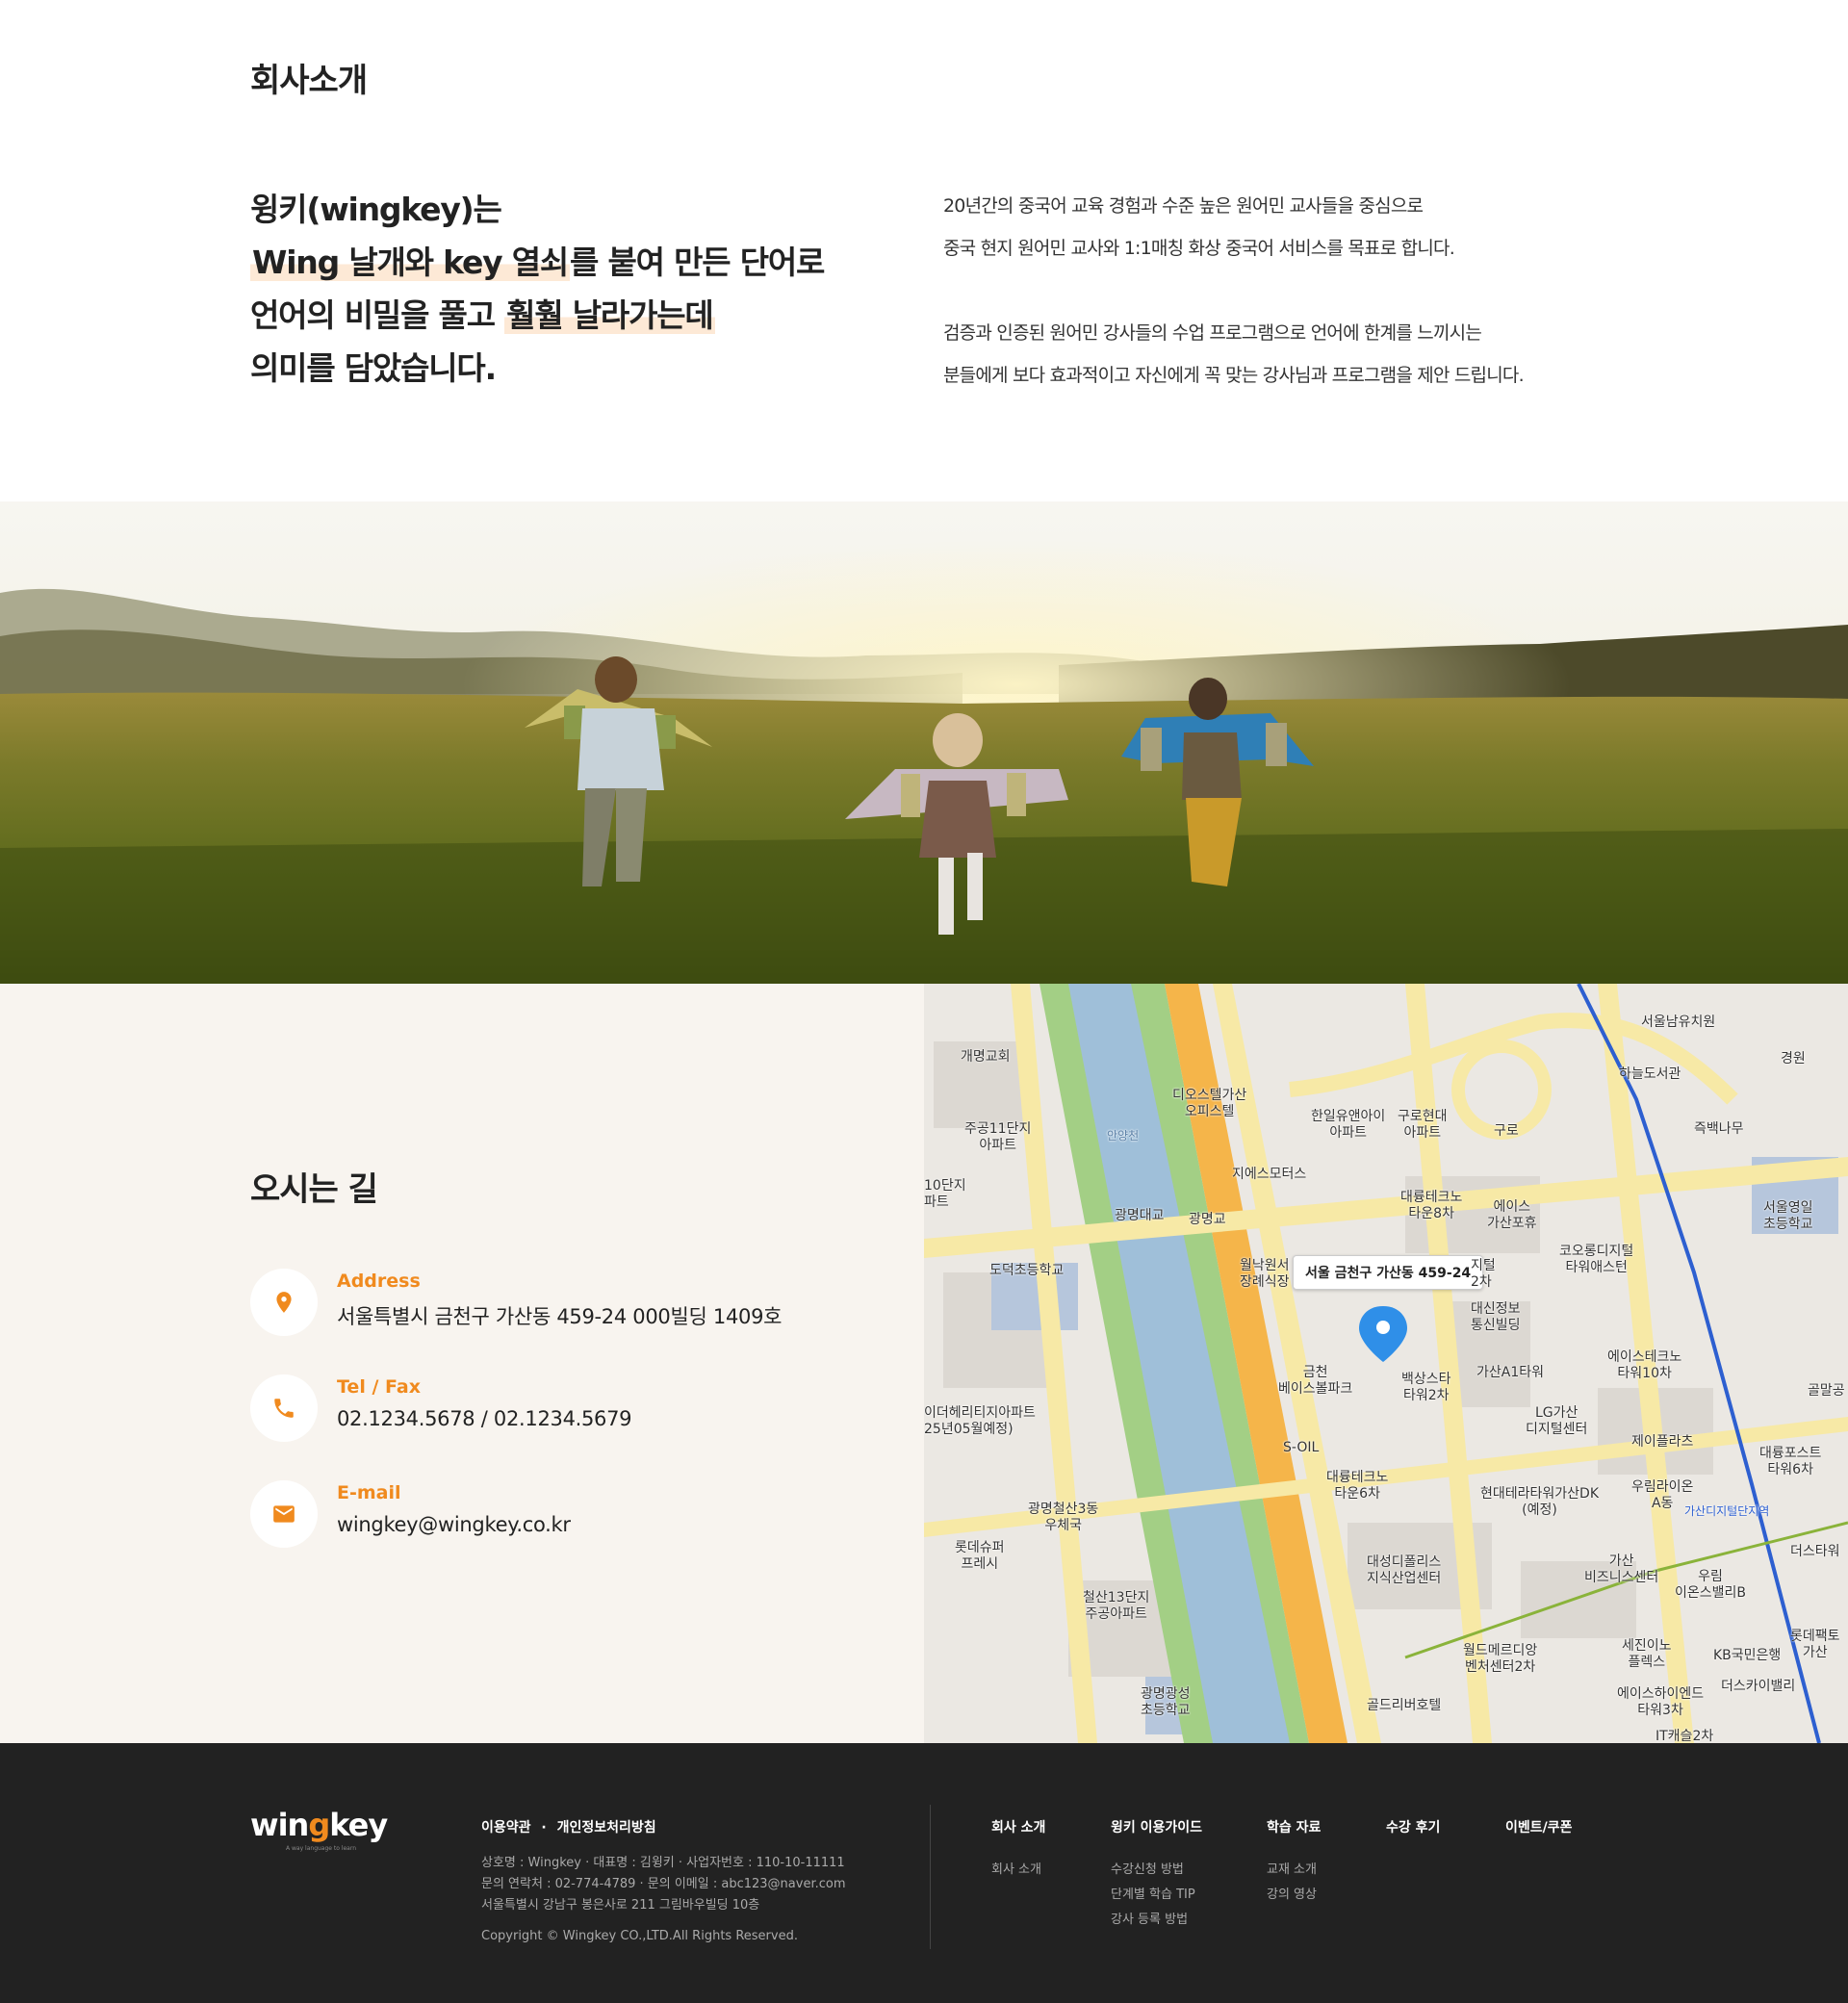  I want to click on footer-col-materials: 학습 자료 교재 소개 강의 영상, so click(1294, 1862).